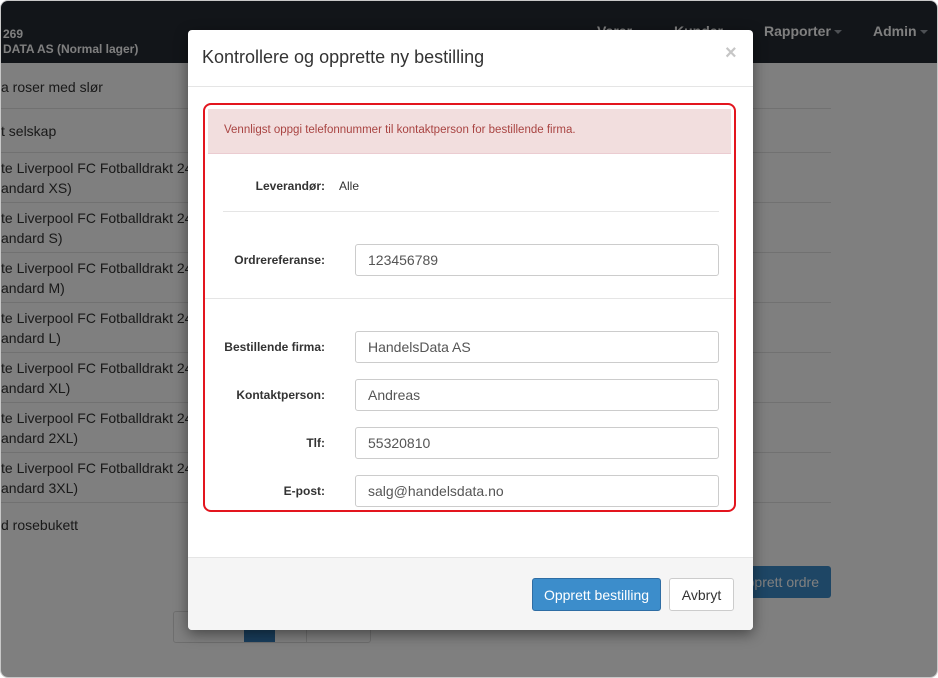 Image resolution: width=938 pixels, height=678 pixels. I want to click on close-icon: ×, so click(731, 53).